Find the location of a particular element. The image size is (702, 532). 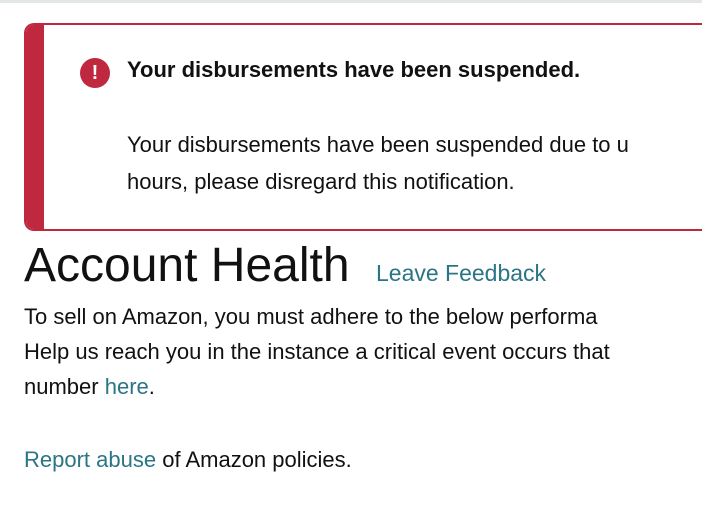

page-header: Account Health Leave Feedback is located at coordinates (285, 266).